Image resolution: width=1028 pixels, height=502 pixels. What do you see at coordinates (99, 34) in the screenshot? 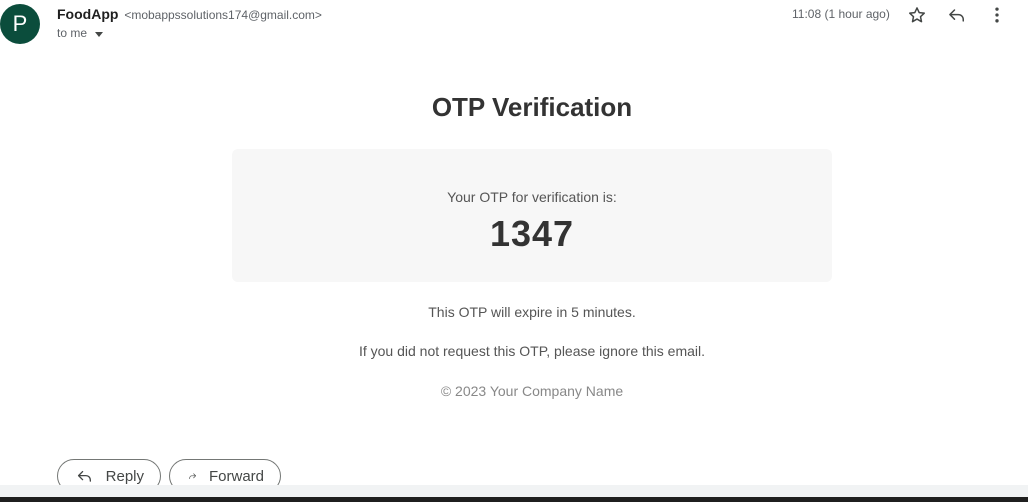
I see `chevron-down-icon` at bounding box center [99, 34].